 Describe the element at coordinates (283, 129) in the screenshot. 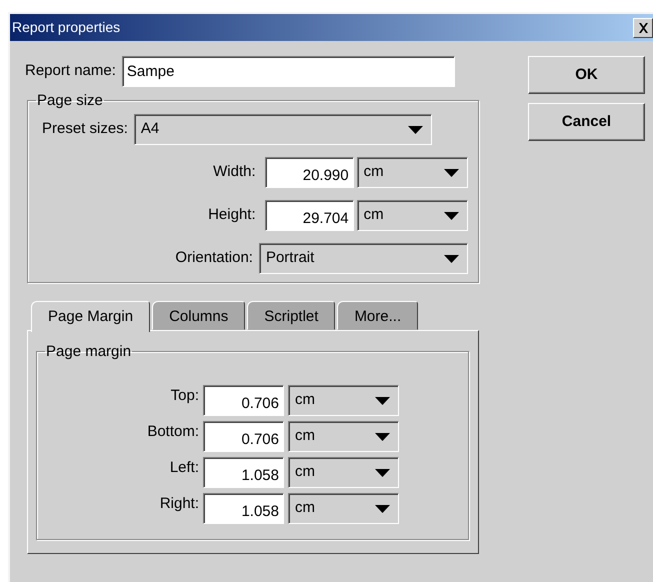

I see `dropdown: A4` at that location.